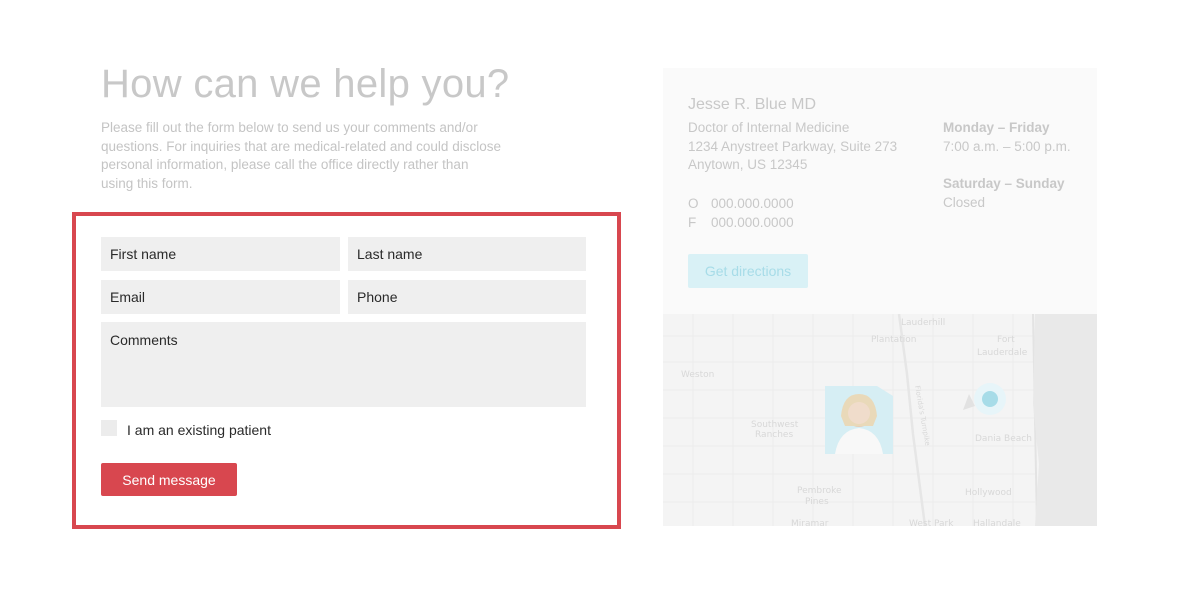  I want to click on comments-field, so click(343, 364).